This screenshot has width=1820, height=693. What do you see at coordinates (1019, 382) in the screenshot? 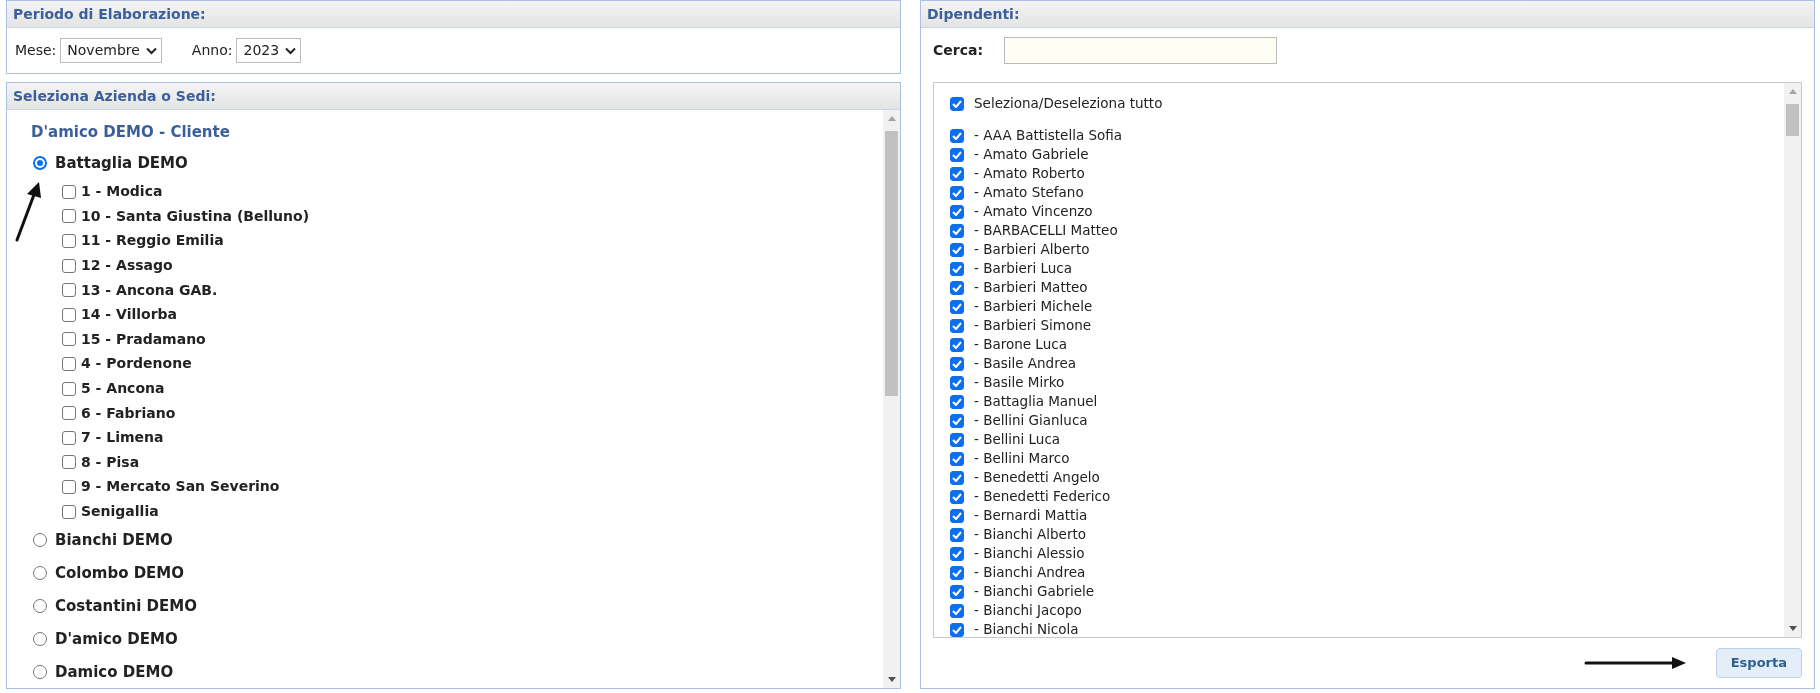
I see `employee-label: - Basile Mirko` at bounding box center [1019, 382].